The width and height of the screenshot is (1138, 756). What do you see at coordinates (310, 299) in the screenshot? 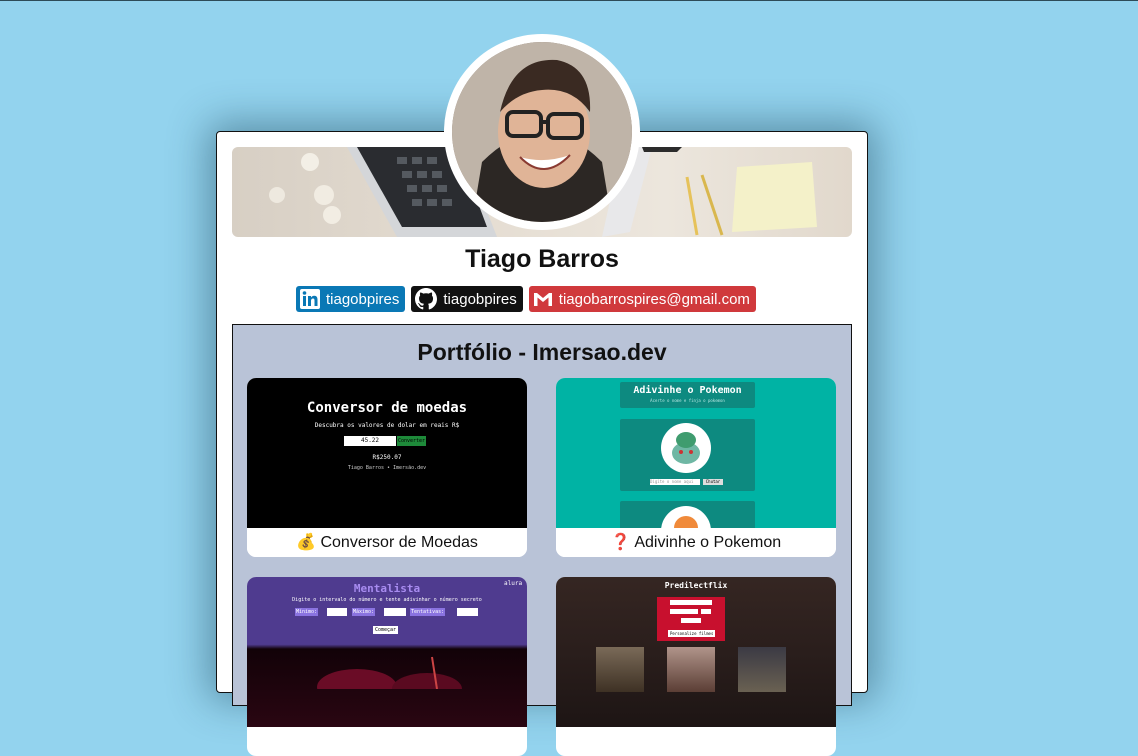
I see `linkedin-icon` at bounding box center [310, 299].